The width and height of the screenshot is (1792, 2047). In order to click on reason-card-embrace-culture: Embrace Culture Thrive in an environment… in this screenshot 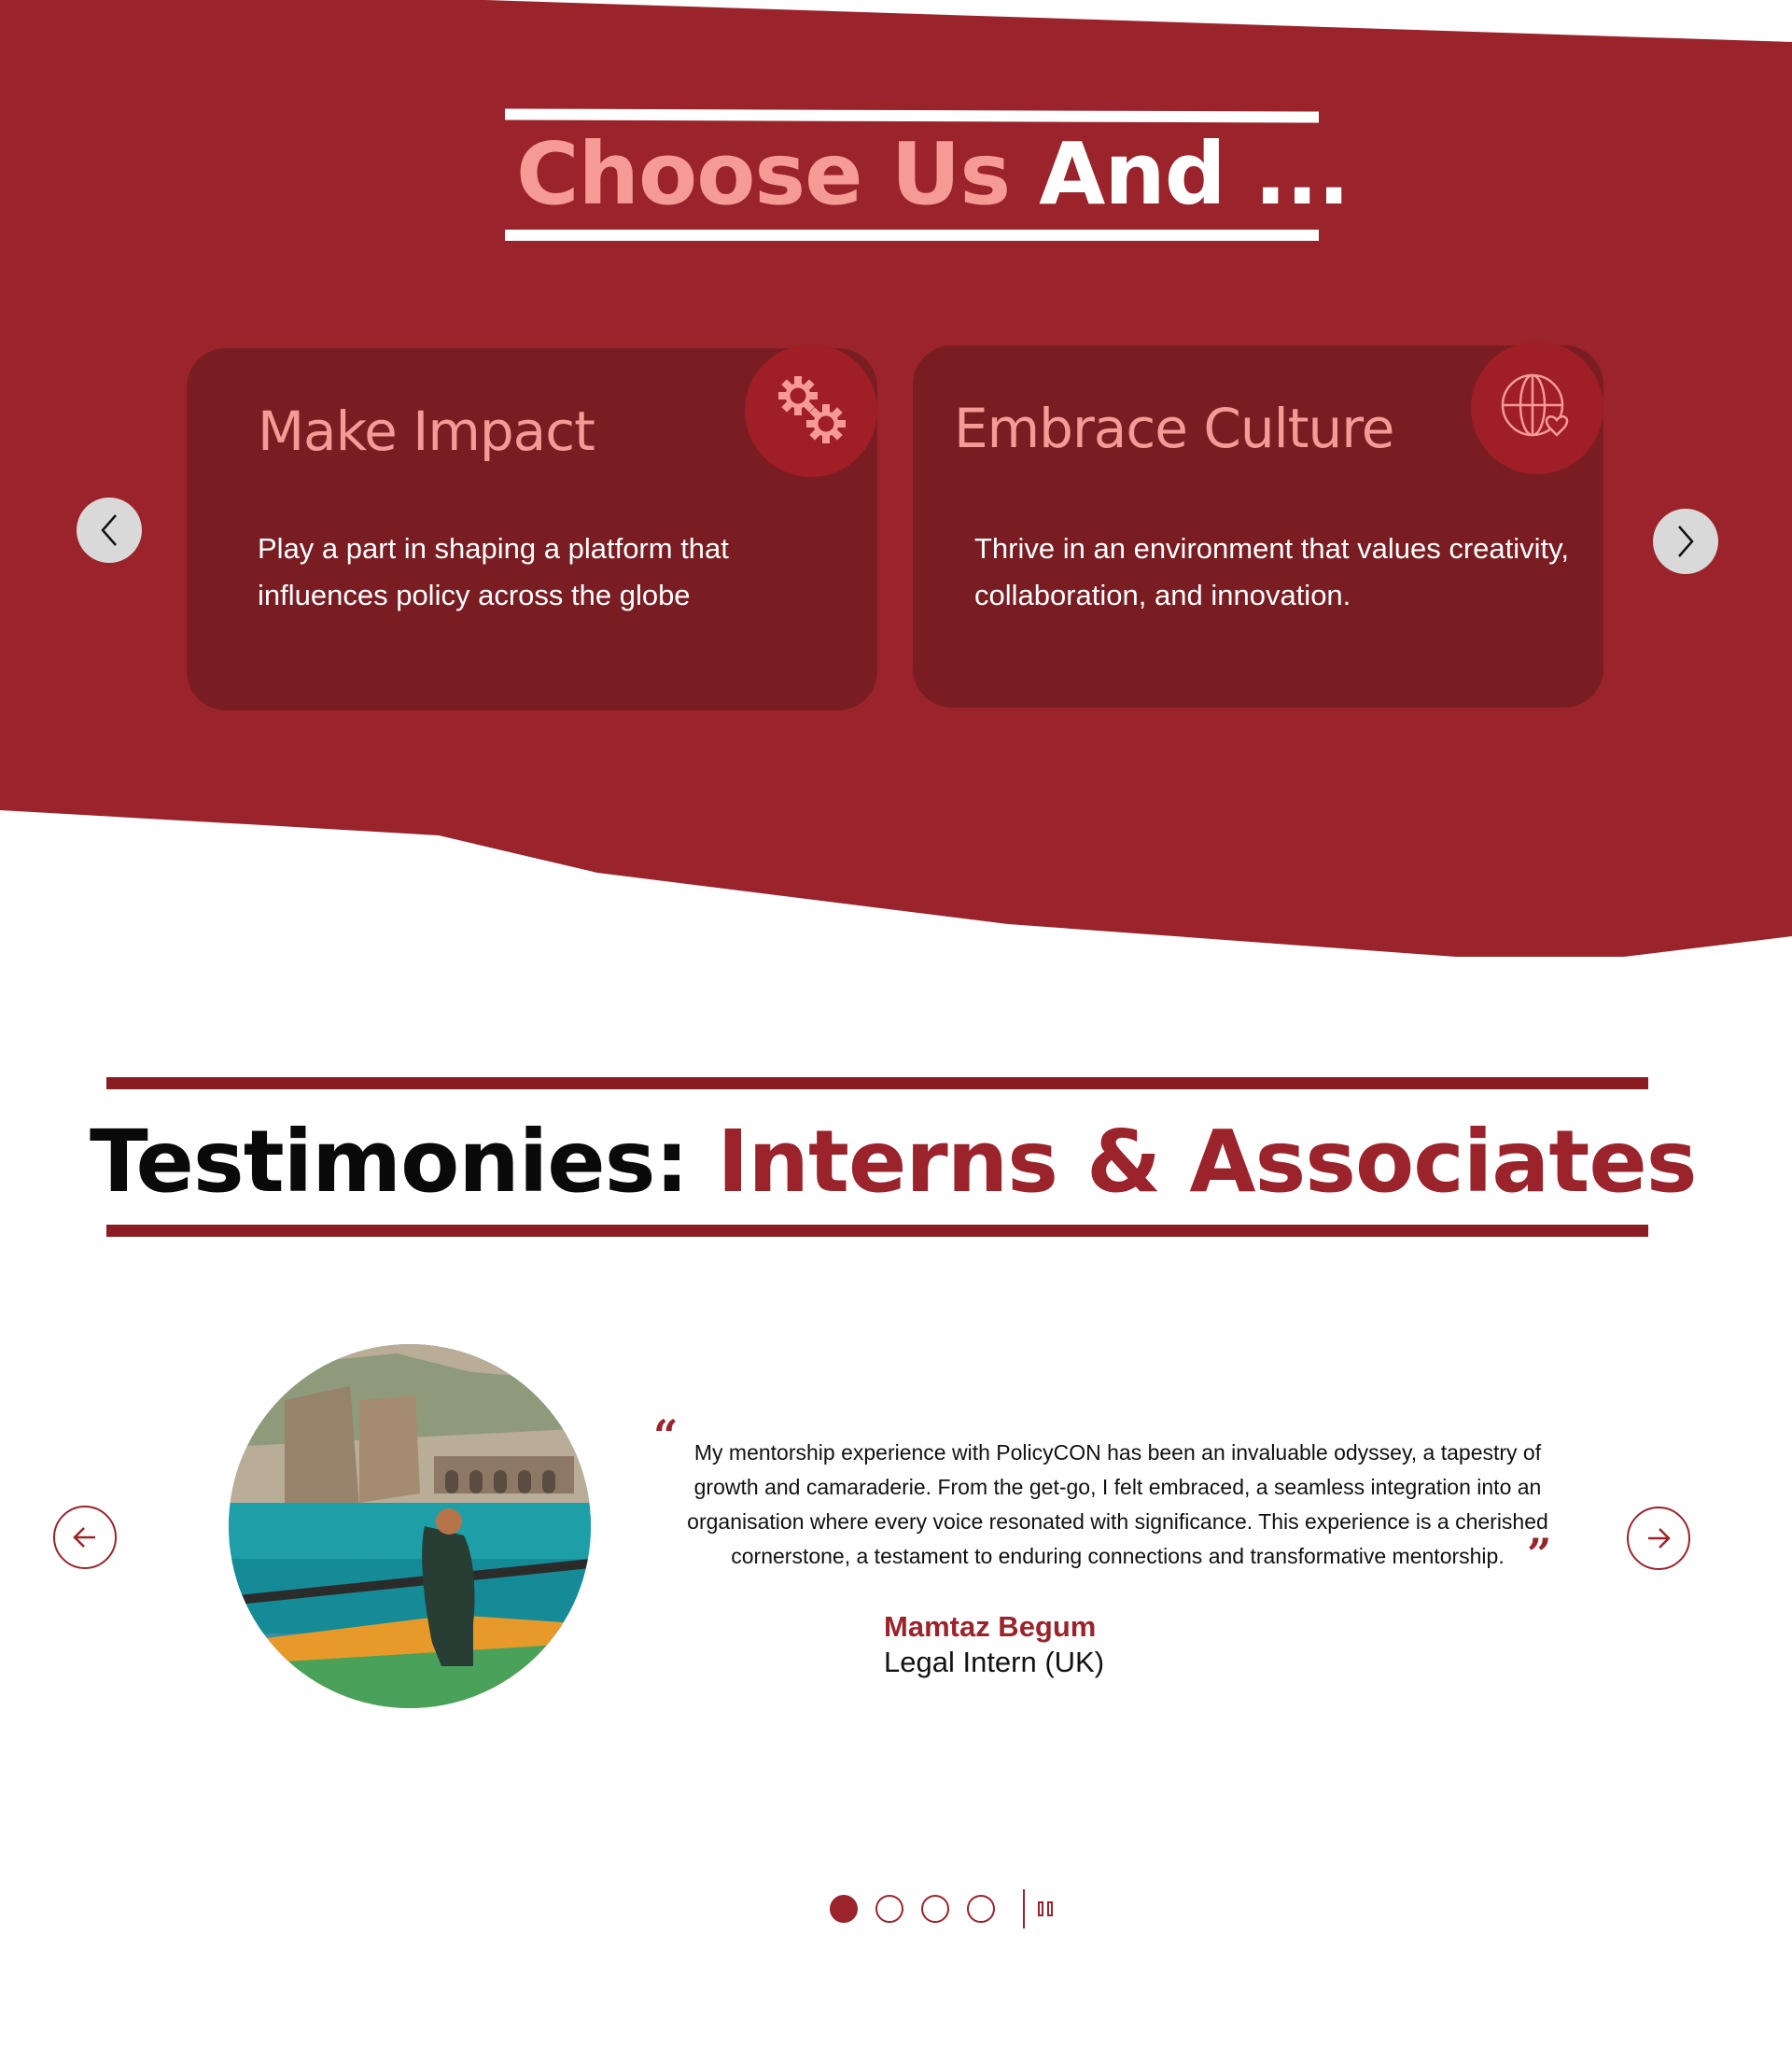, I will do `click(1258, 525)`.